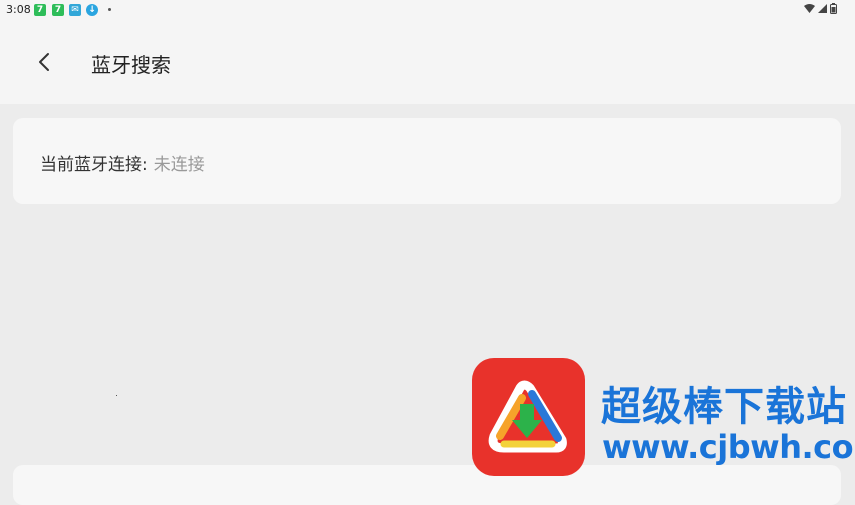  I want to click on watermark-logo, so click(528, 417).